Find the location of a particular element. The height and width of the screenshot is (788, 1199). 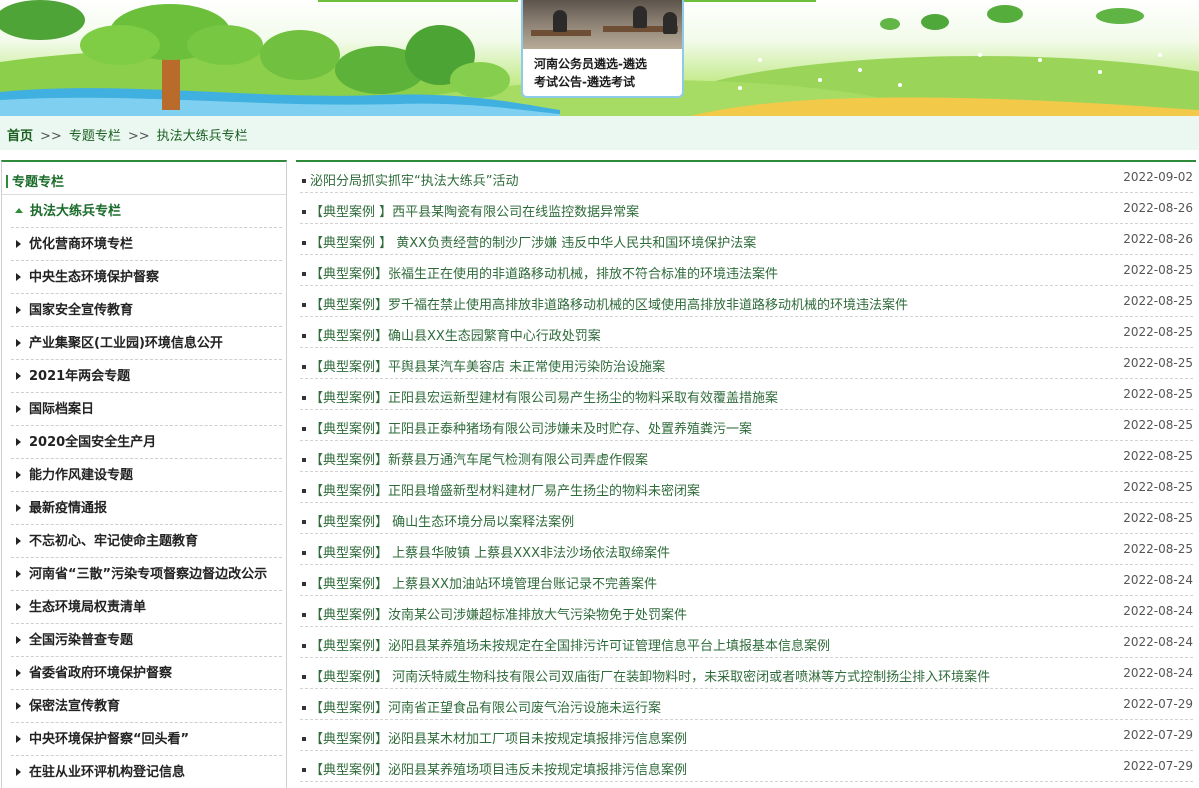

article-title-link: 【典型案例】正阳县增盛新型材料建材厂易产生扬尘的物料未密闭案 is located at coordinates (505, 489).